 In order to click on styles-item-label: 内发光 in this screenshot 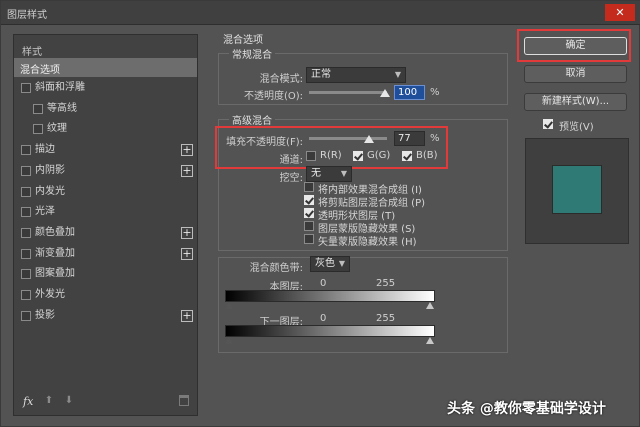, I will do `click(50, 191)`.